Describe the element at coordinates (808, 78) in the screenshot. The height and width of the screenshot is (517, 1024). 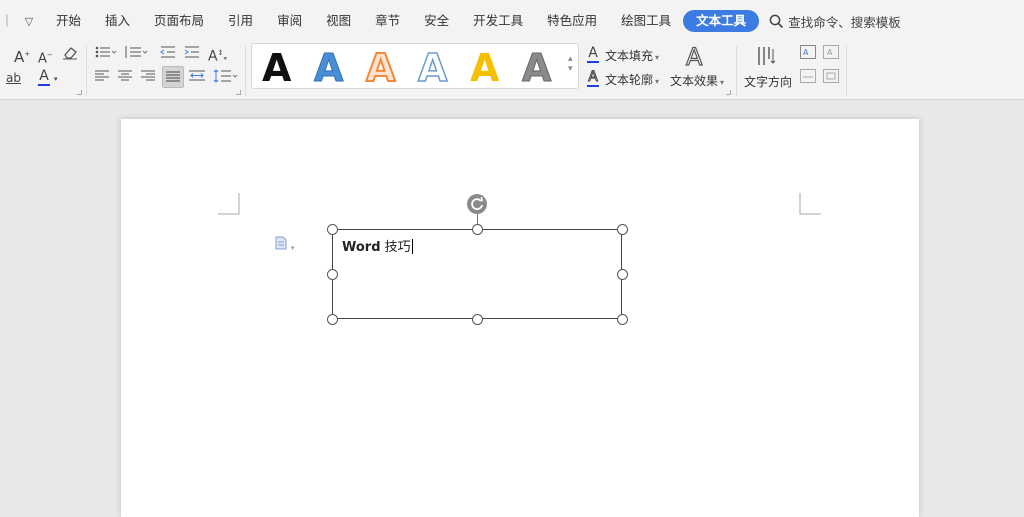
I see `textbox-align-bottom-icon` at that location.